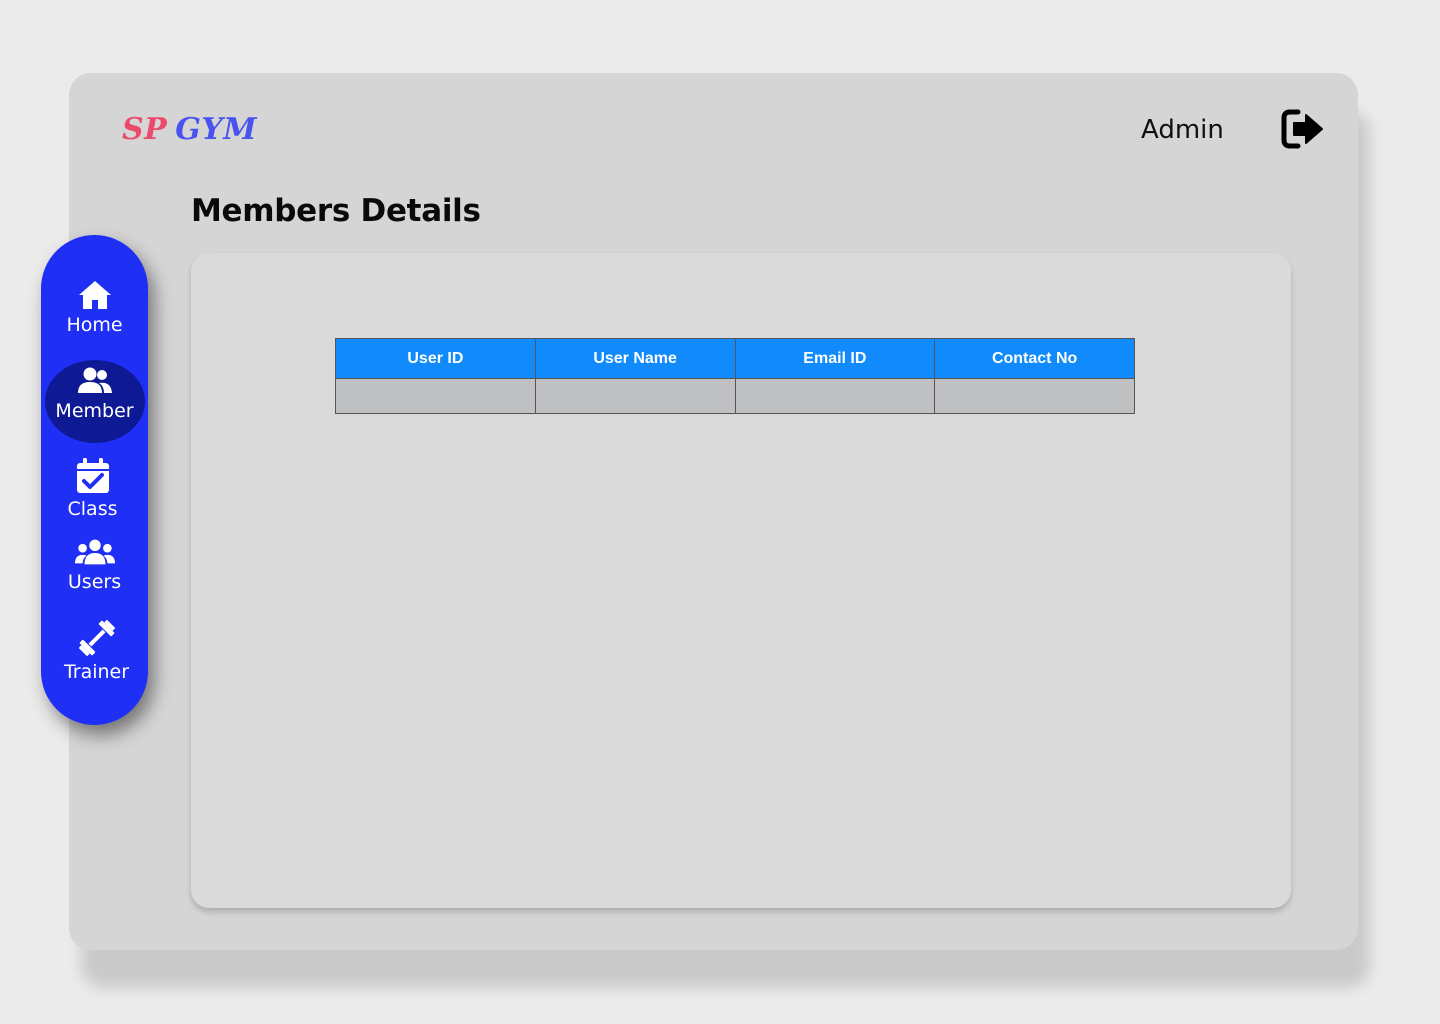 This screenshot has width=1440, height=1024. Describe the element at coordinates (92, 509) in the screenshot. I see `sidebar-item-label: Class` at that location.